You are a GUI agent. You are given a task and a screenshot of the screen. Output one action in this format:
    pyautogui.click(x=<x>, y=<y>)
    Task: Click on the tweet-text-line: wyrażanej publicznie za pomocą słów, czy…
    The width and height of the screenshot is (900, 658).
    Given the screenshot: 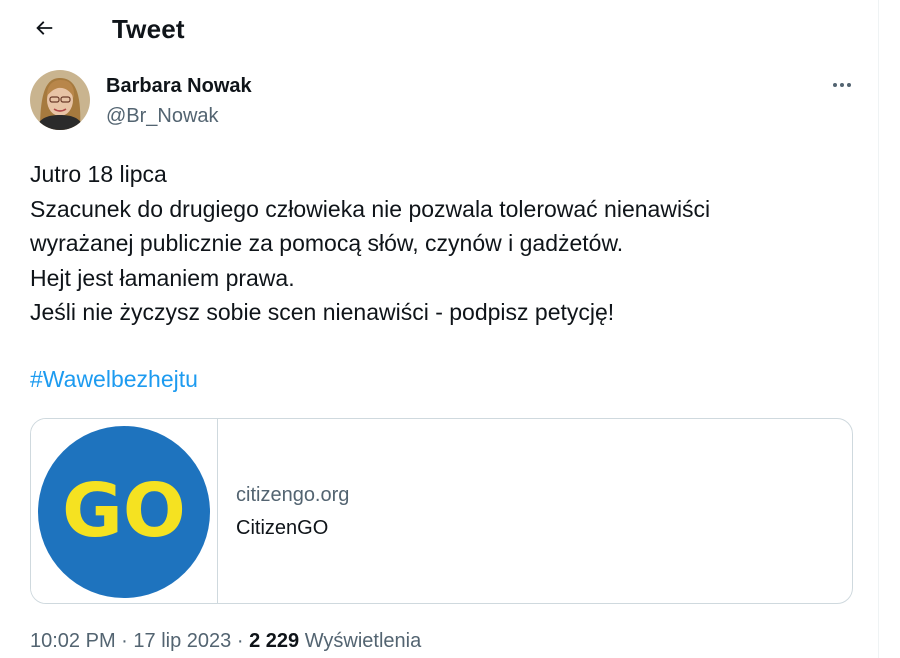 What is the action you would take?
    pyautogui.click(x=327, y=243)
    